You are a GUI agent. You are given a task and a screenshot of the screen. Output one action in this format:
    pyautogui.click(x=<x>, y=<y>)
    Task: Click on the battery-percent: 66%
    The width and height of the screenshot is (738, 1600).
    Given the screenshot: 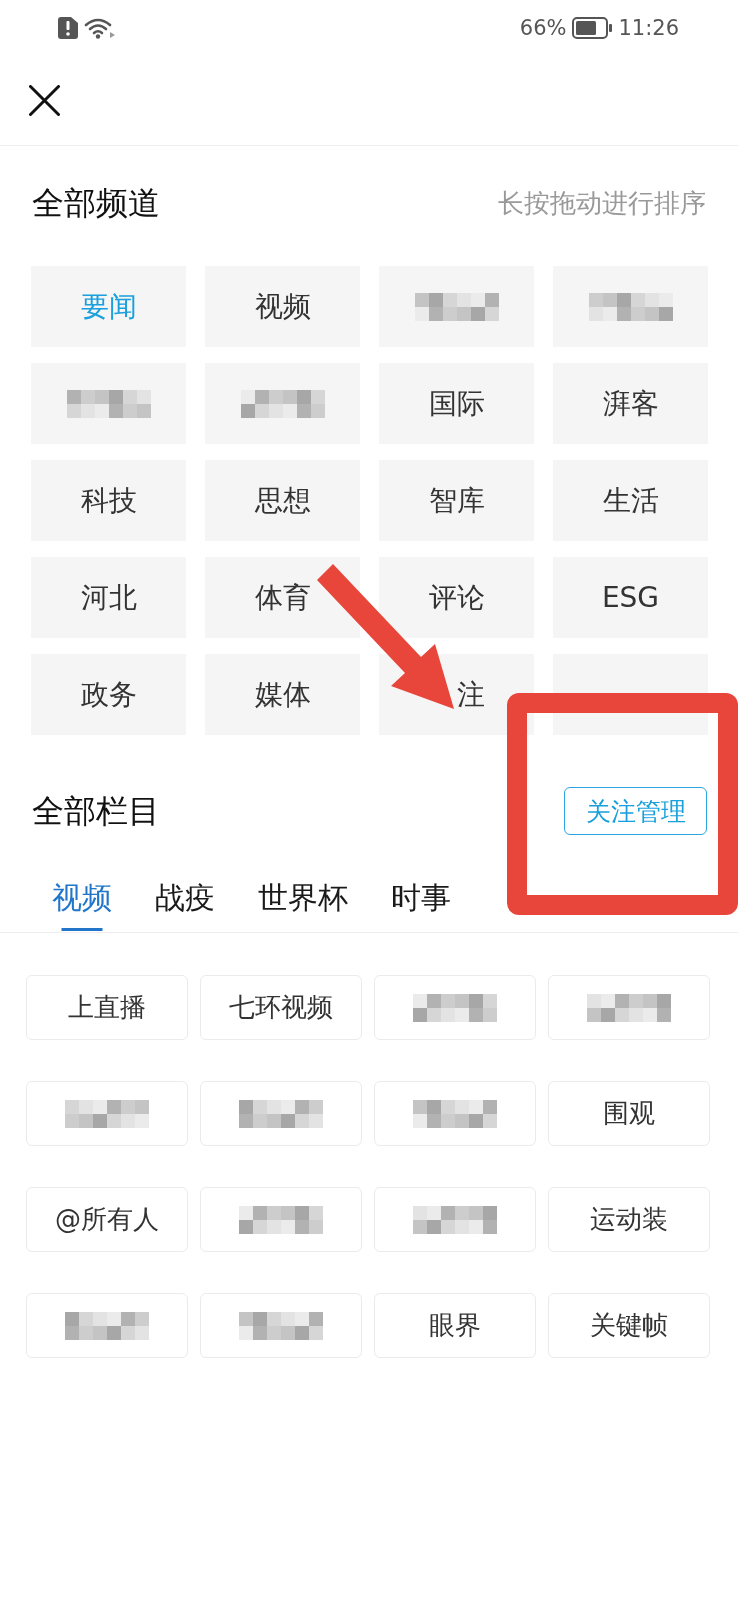 What is the action you would take?
    pyautogui.click(x=543, y=28)
    